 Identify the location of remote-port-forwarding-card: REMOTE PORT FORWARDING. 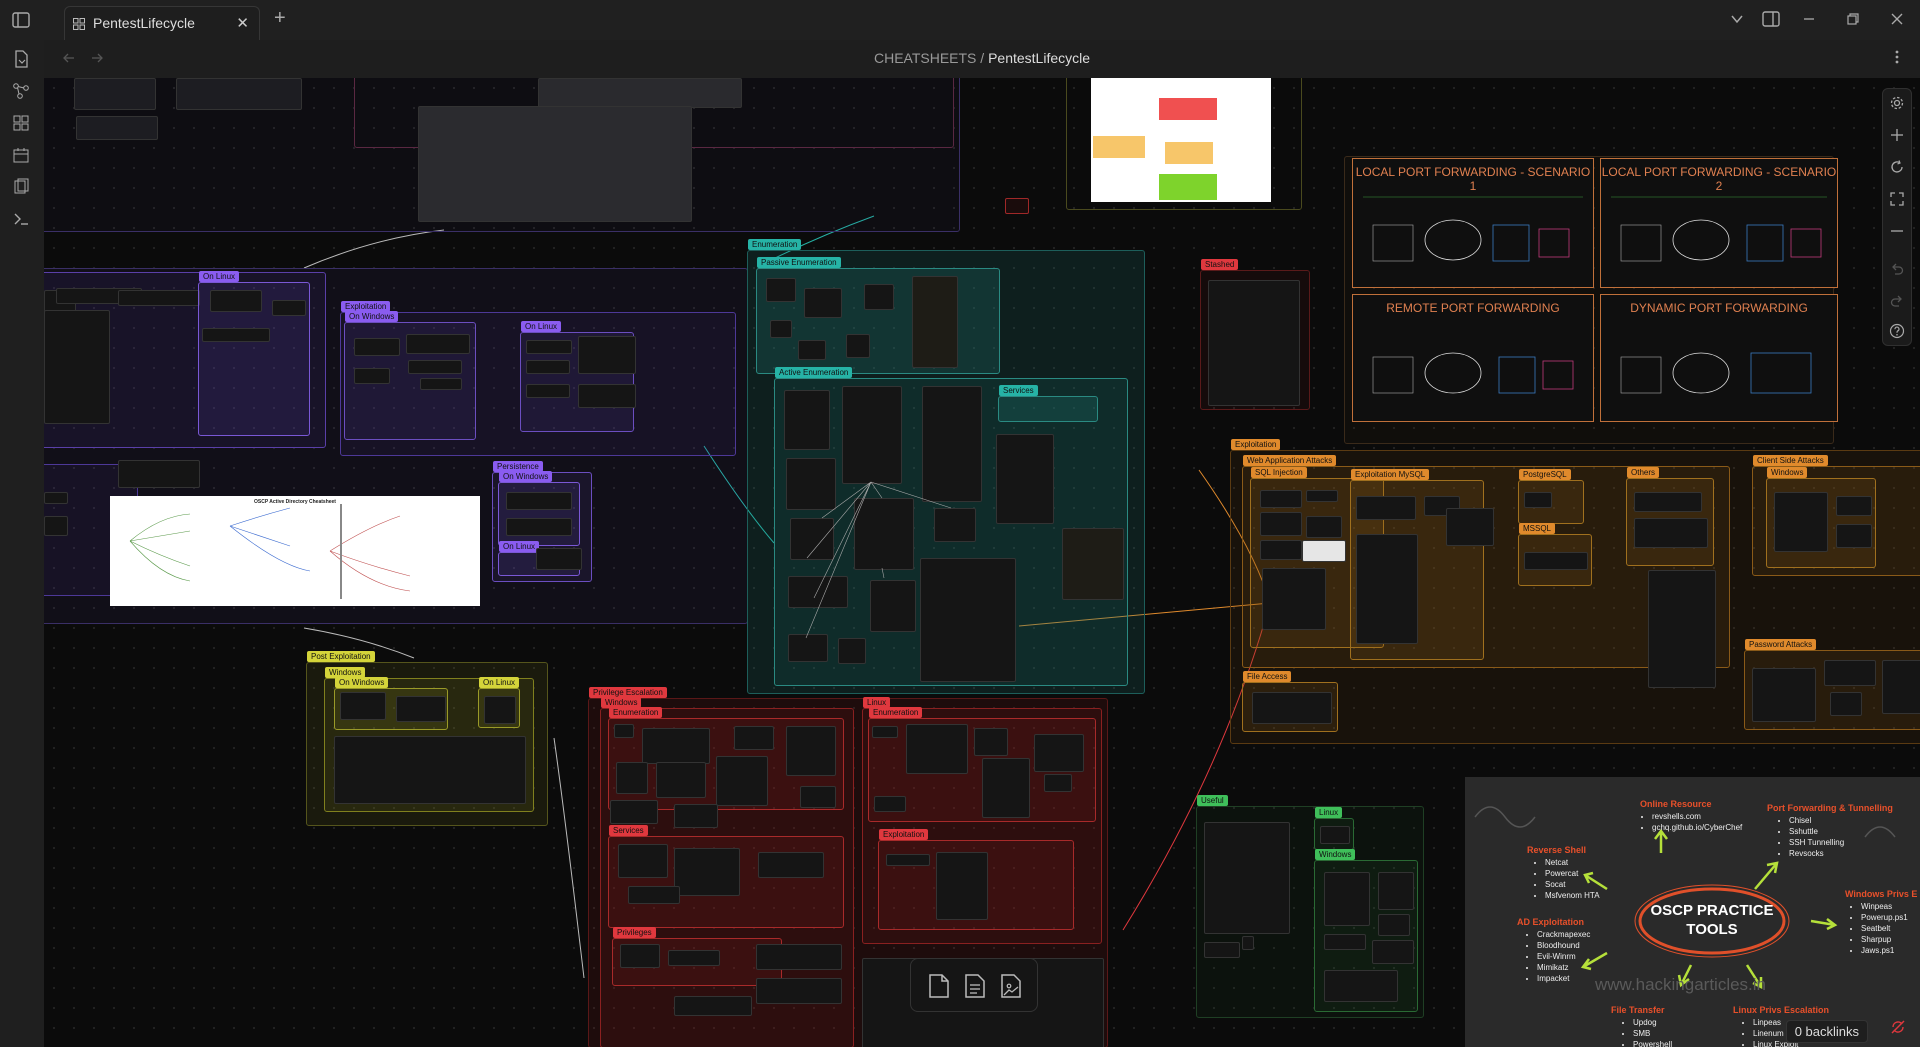
(1473, 358).